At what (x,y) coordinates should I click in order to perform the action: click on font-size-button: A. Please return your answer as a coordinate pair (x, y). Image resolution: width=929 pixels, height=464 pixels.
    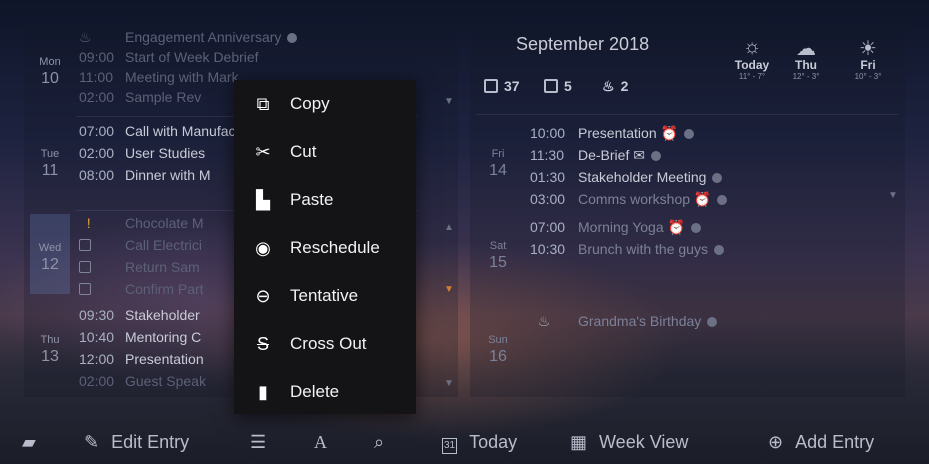
    Looking at the image, I should click on (326, 442).